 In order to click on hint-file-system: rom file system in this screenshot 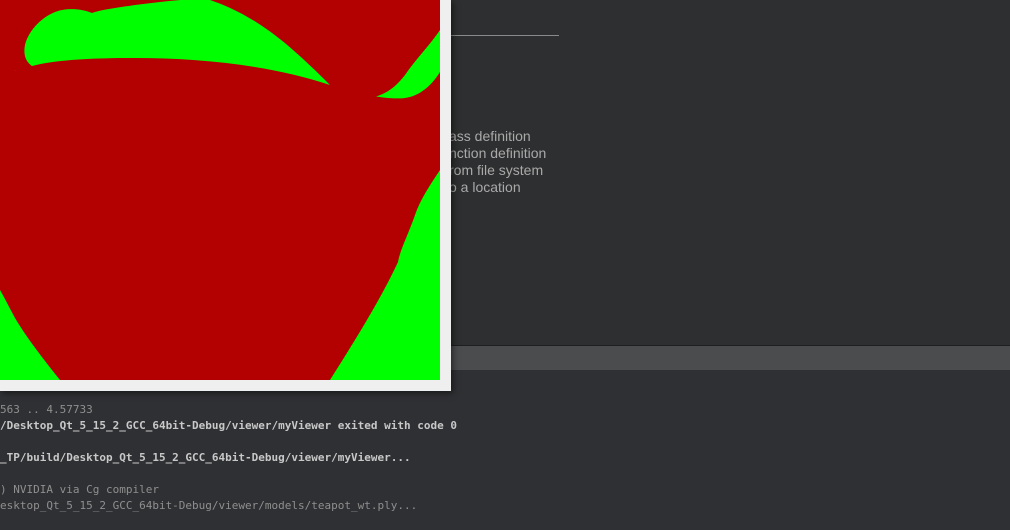, I will do `click(496, 170)`.